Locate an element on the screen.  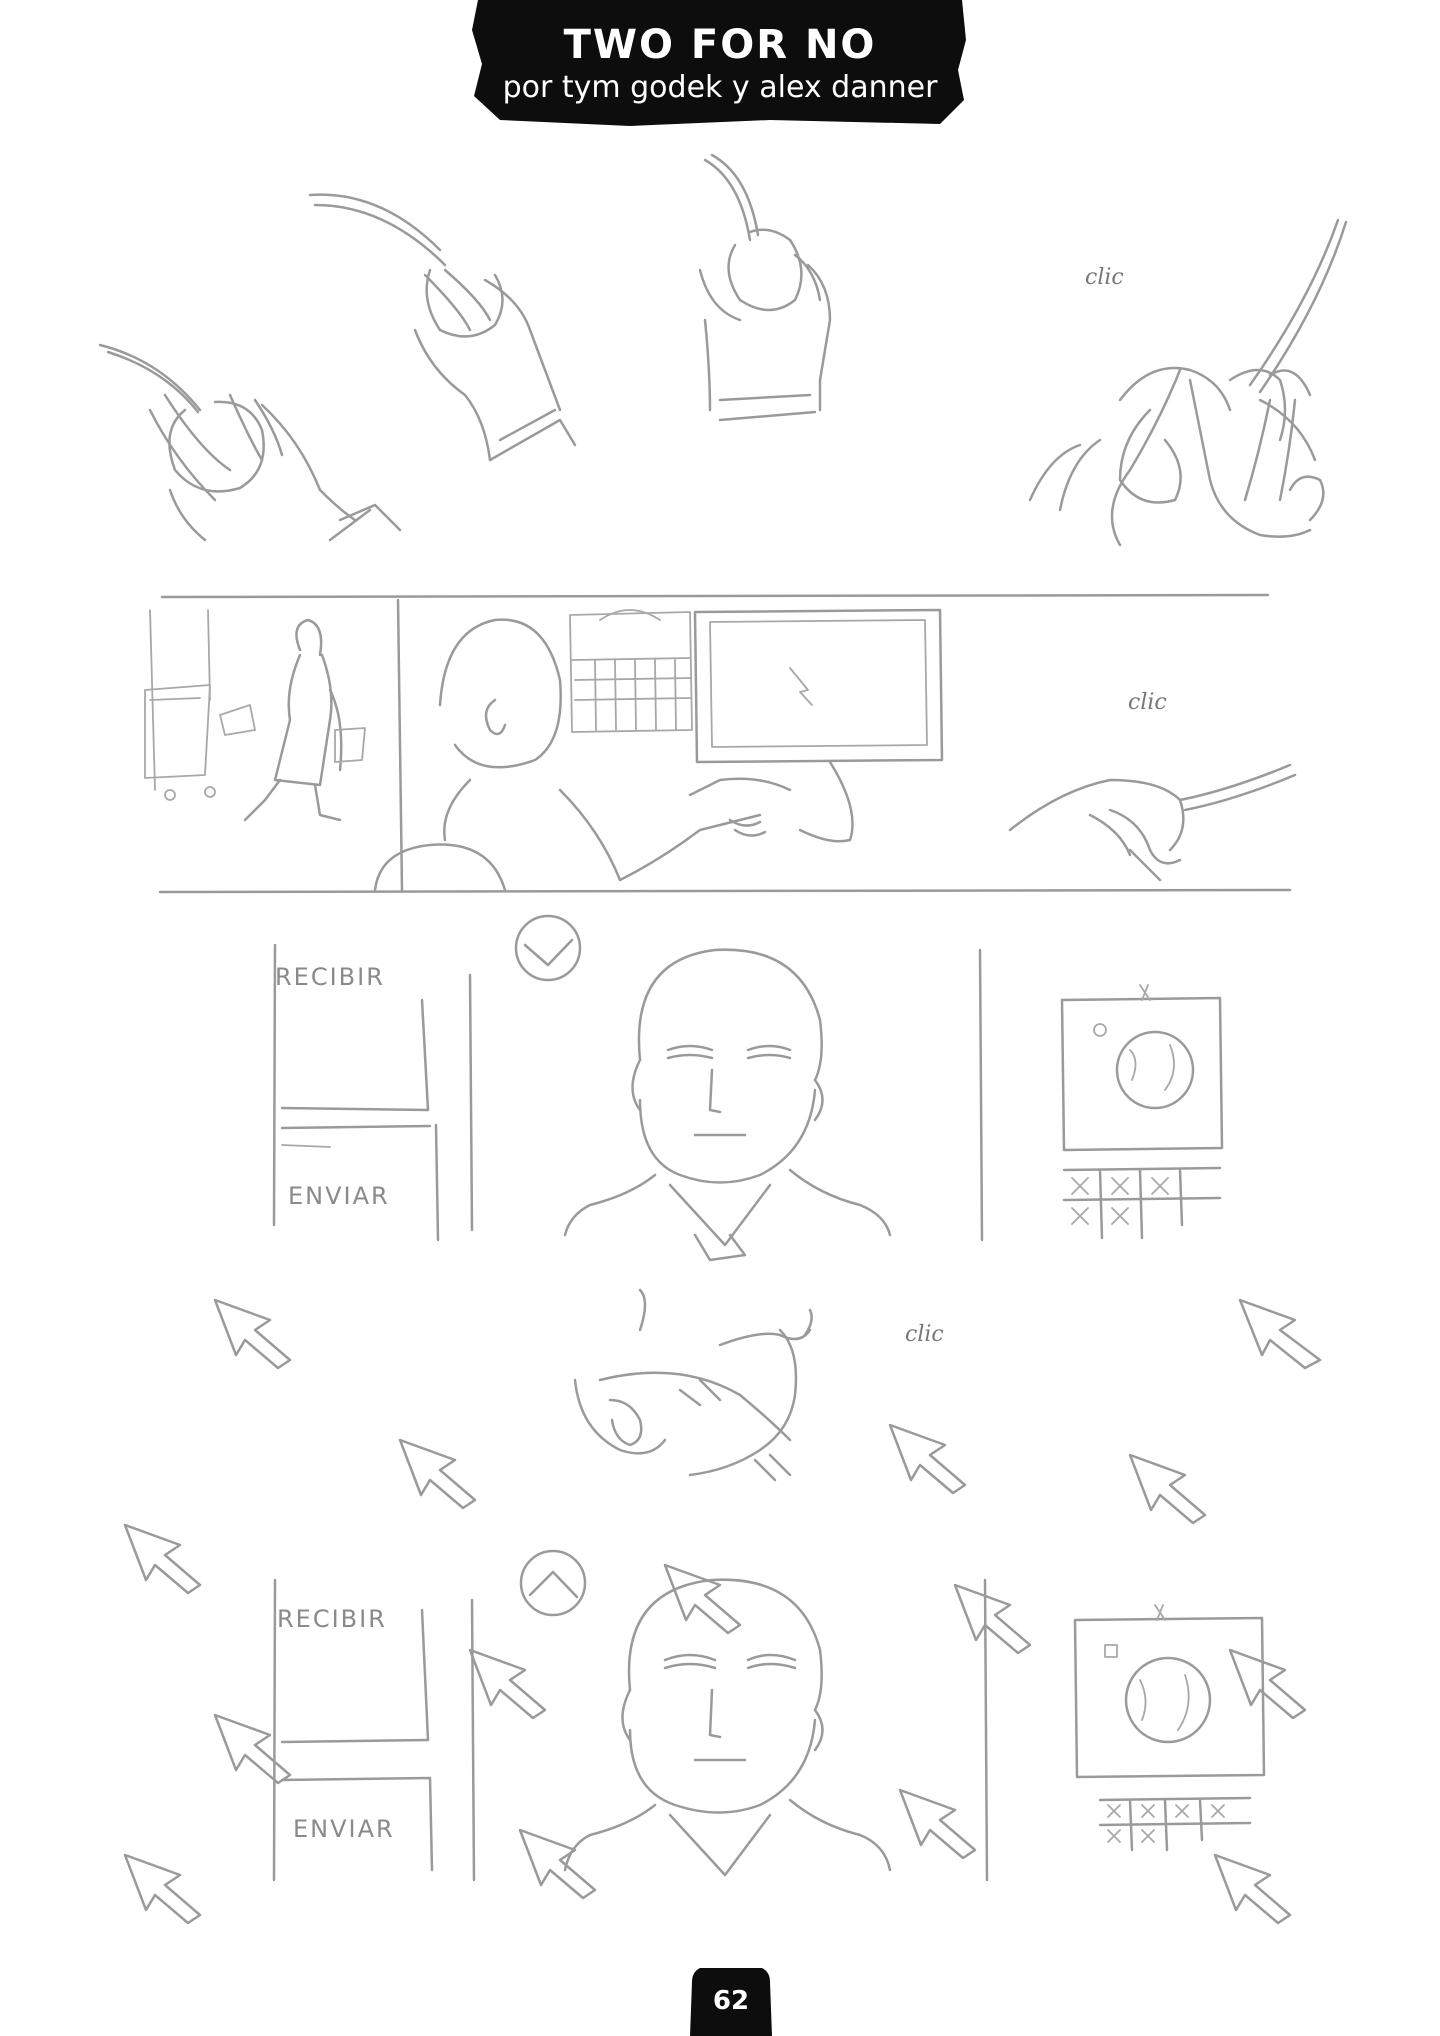
panel-2-office is located at coordinates (720, 743).